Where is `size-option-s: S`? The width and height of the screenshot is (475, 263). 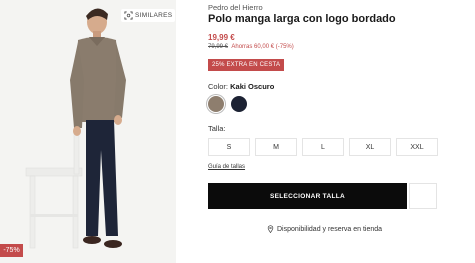 size-option-s: S is located at coordinates (229, 147).